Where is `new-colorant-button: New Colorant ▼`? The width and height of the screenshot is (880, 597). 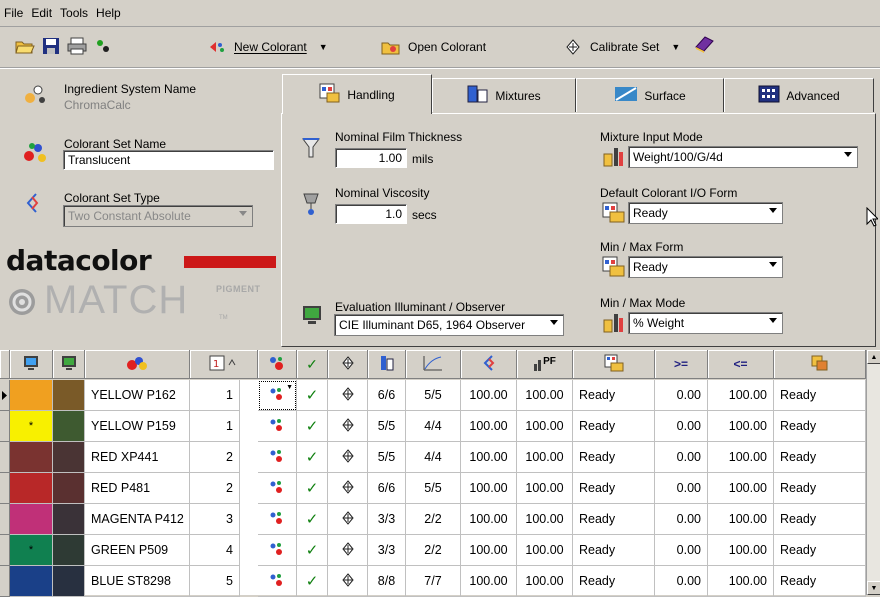
new-colorant-button: New Colorant ▼ is located at coordinates (267, 47).